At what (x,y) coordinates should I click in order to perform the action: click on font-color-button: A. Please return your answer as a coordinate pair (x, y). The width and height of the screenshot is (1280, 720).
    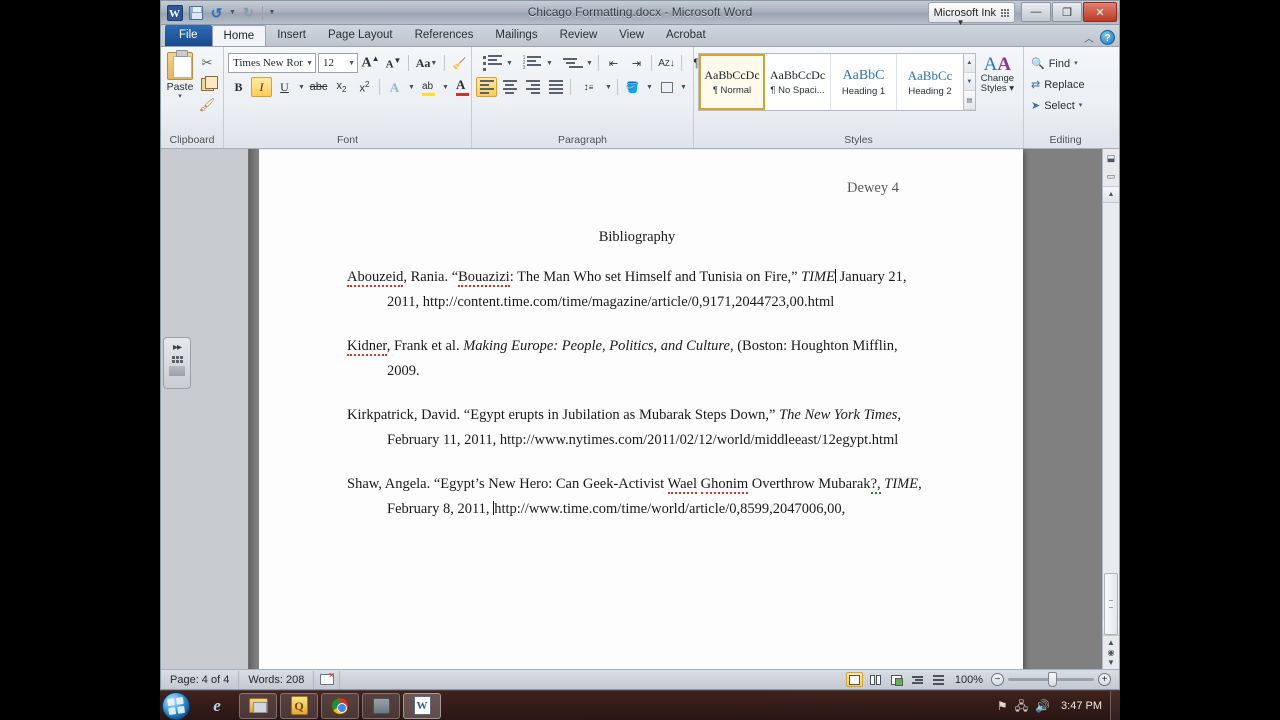
    Looking at the image, I should click on (462, 87).